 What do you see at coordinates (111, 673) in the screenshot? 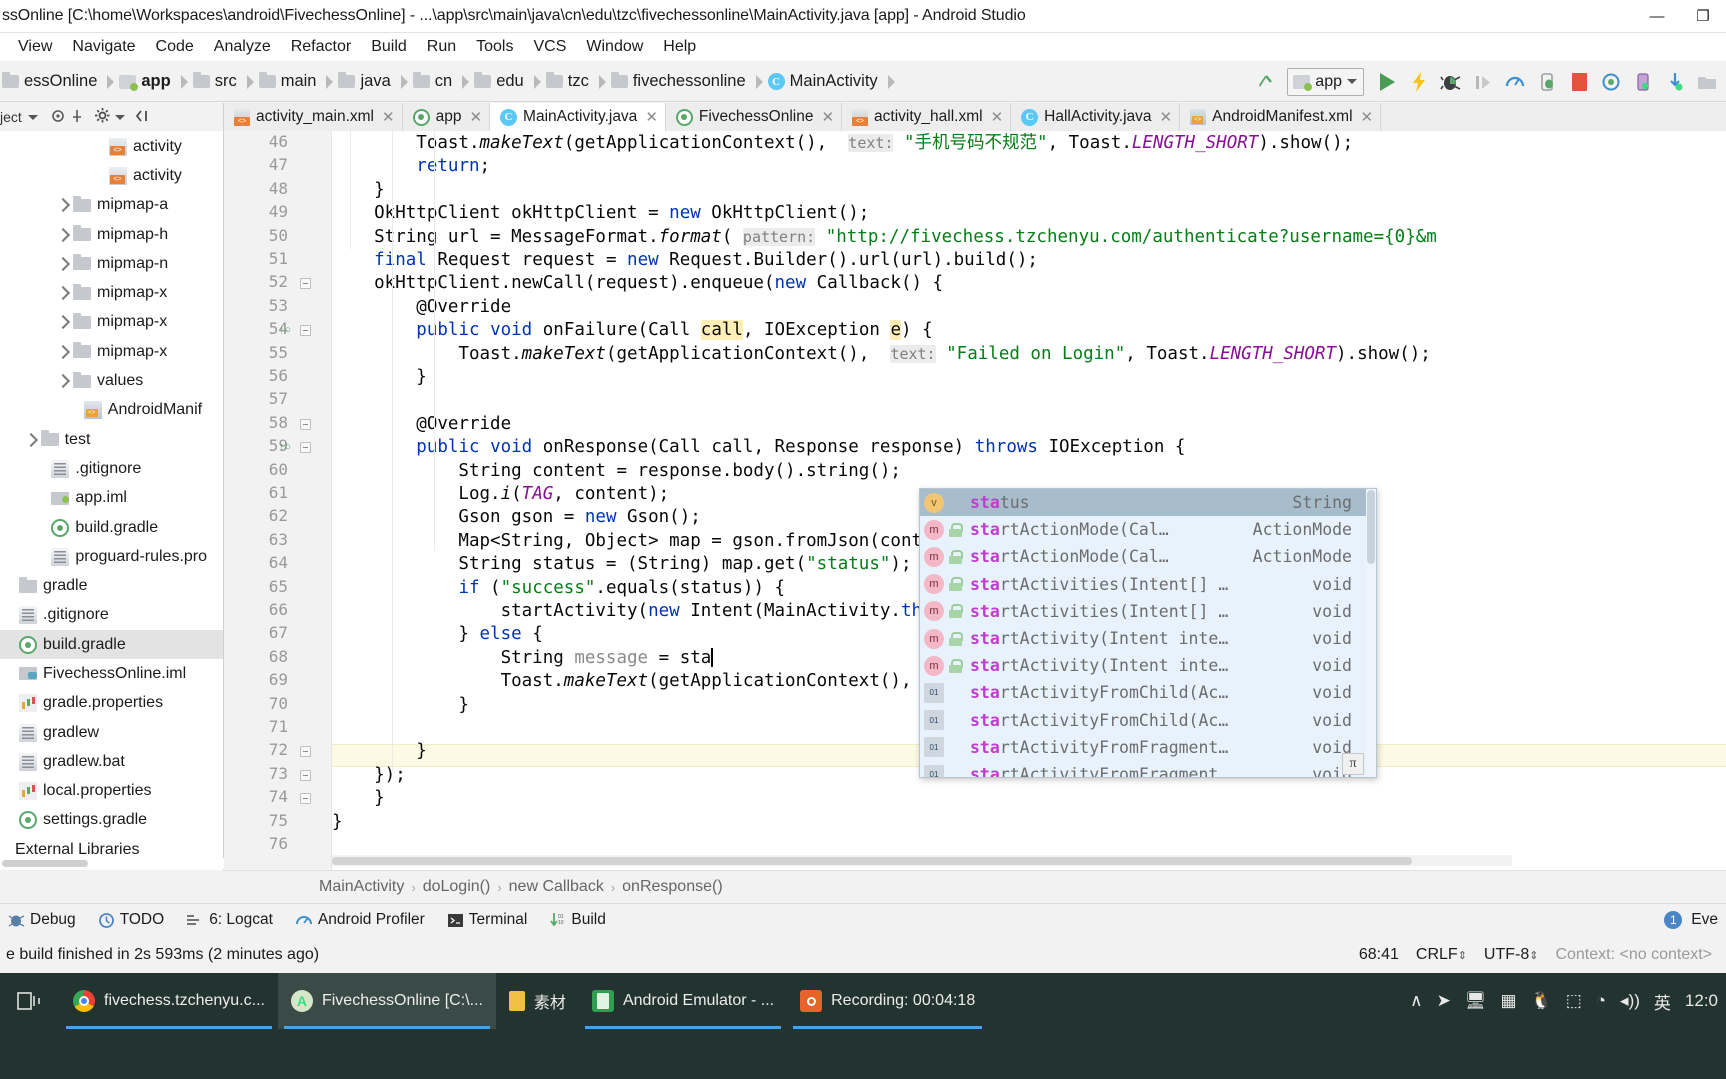
I see `tree-item: FivechessOnline.iml` at bounding box center [111, 673].